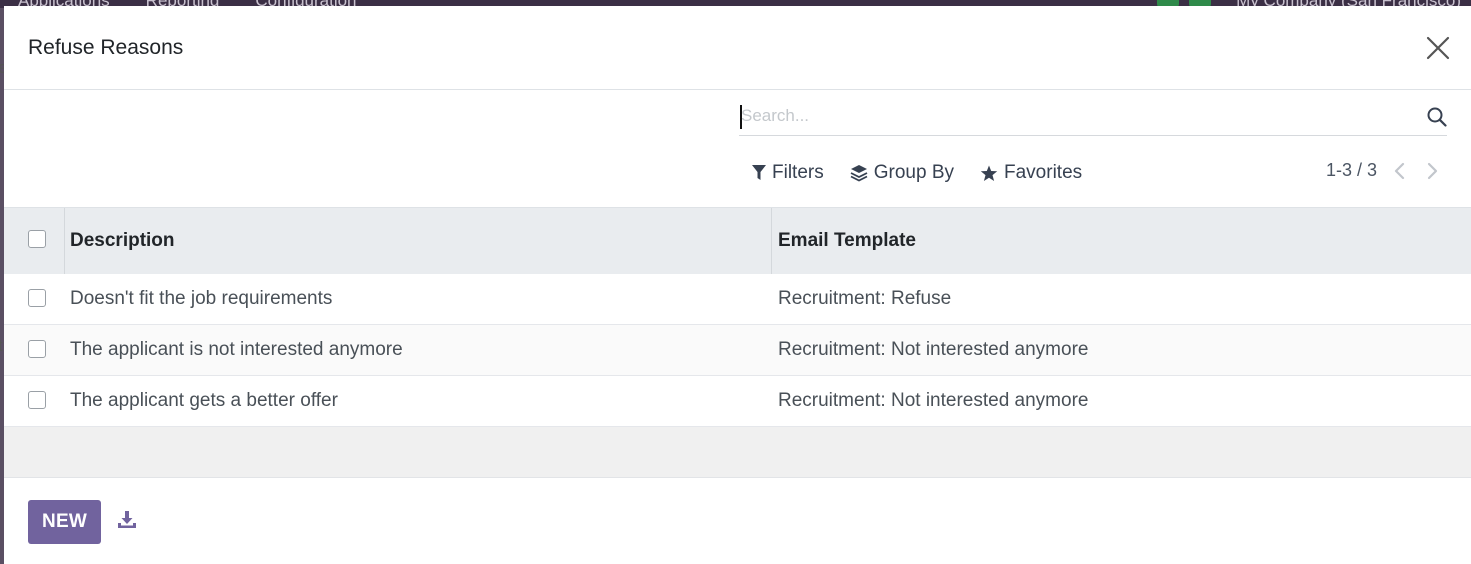  I want to click on download-icon, so click(127, 519).